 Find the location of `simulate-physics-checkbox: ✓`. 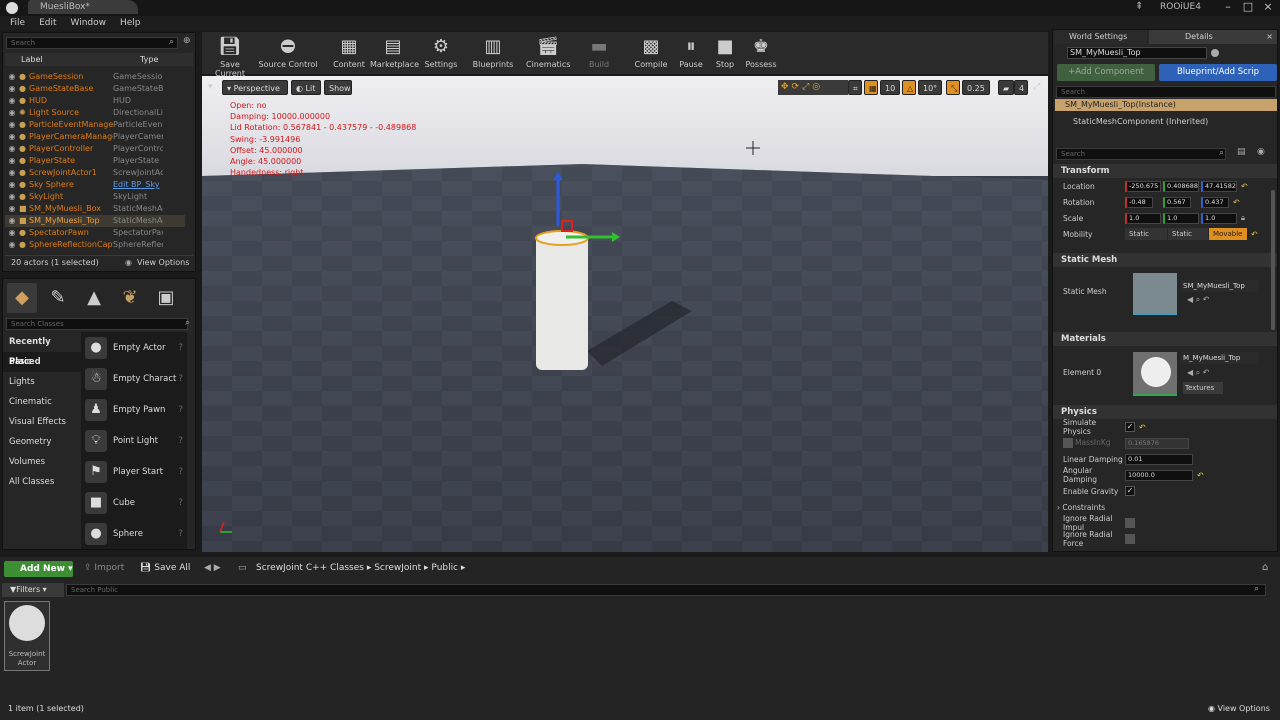

simulate-physics-checkbox: ✓ is located at coordinates (1130, 427).